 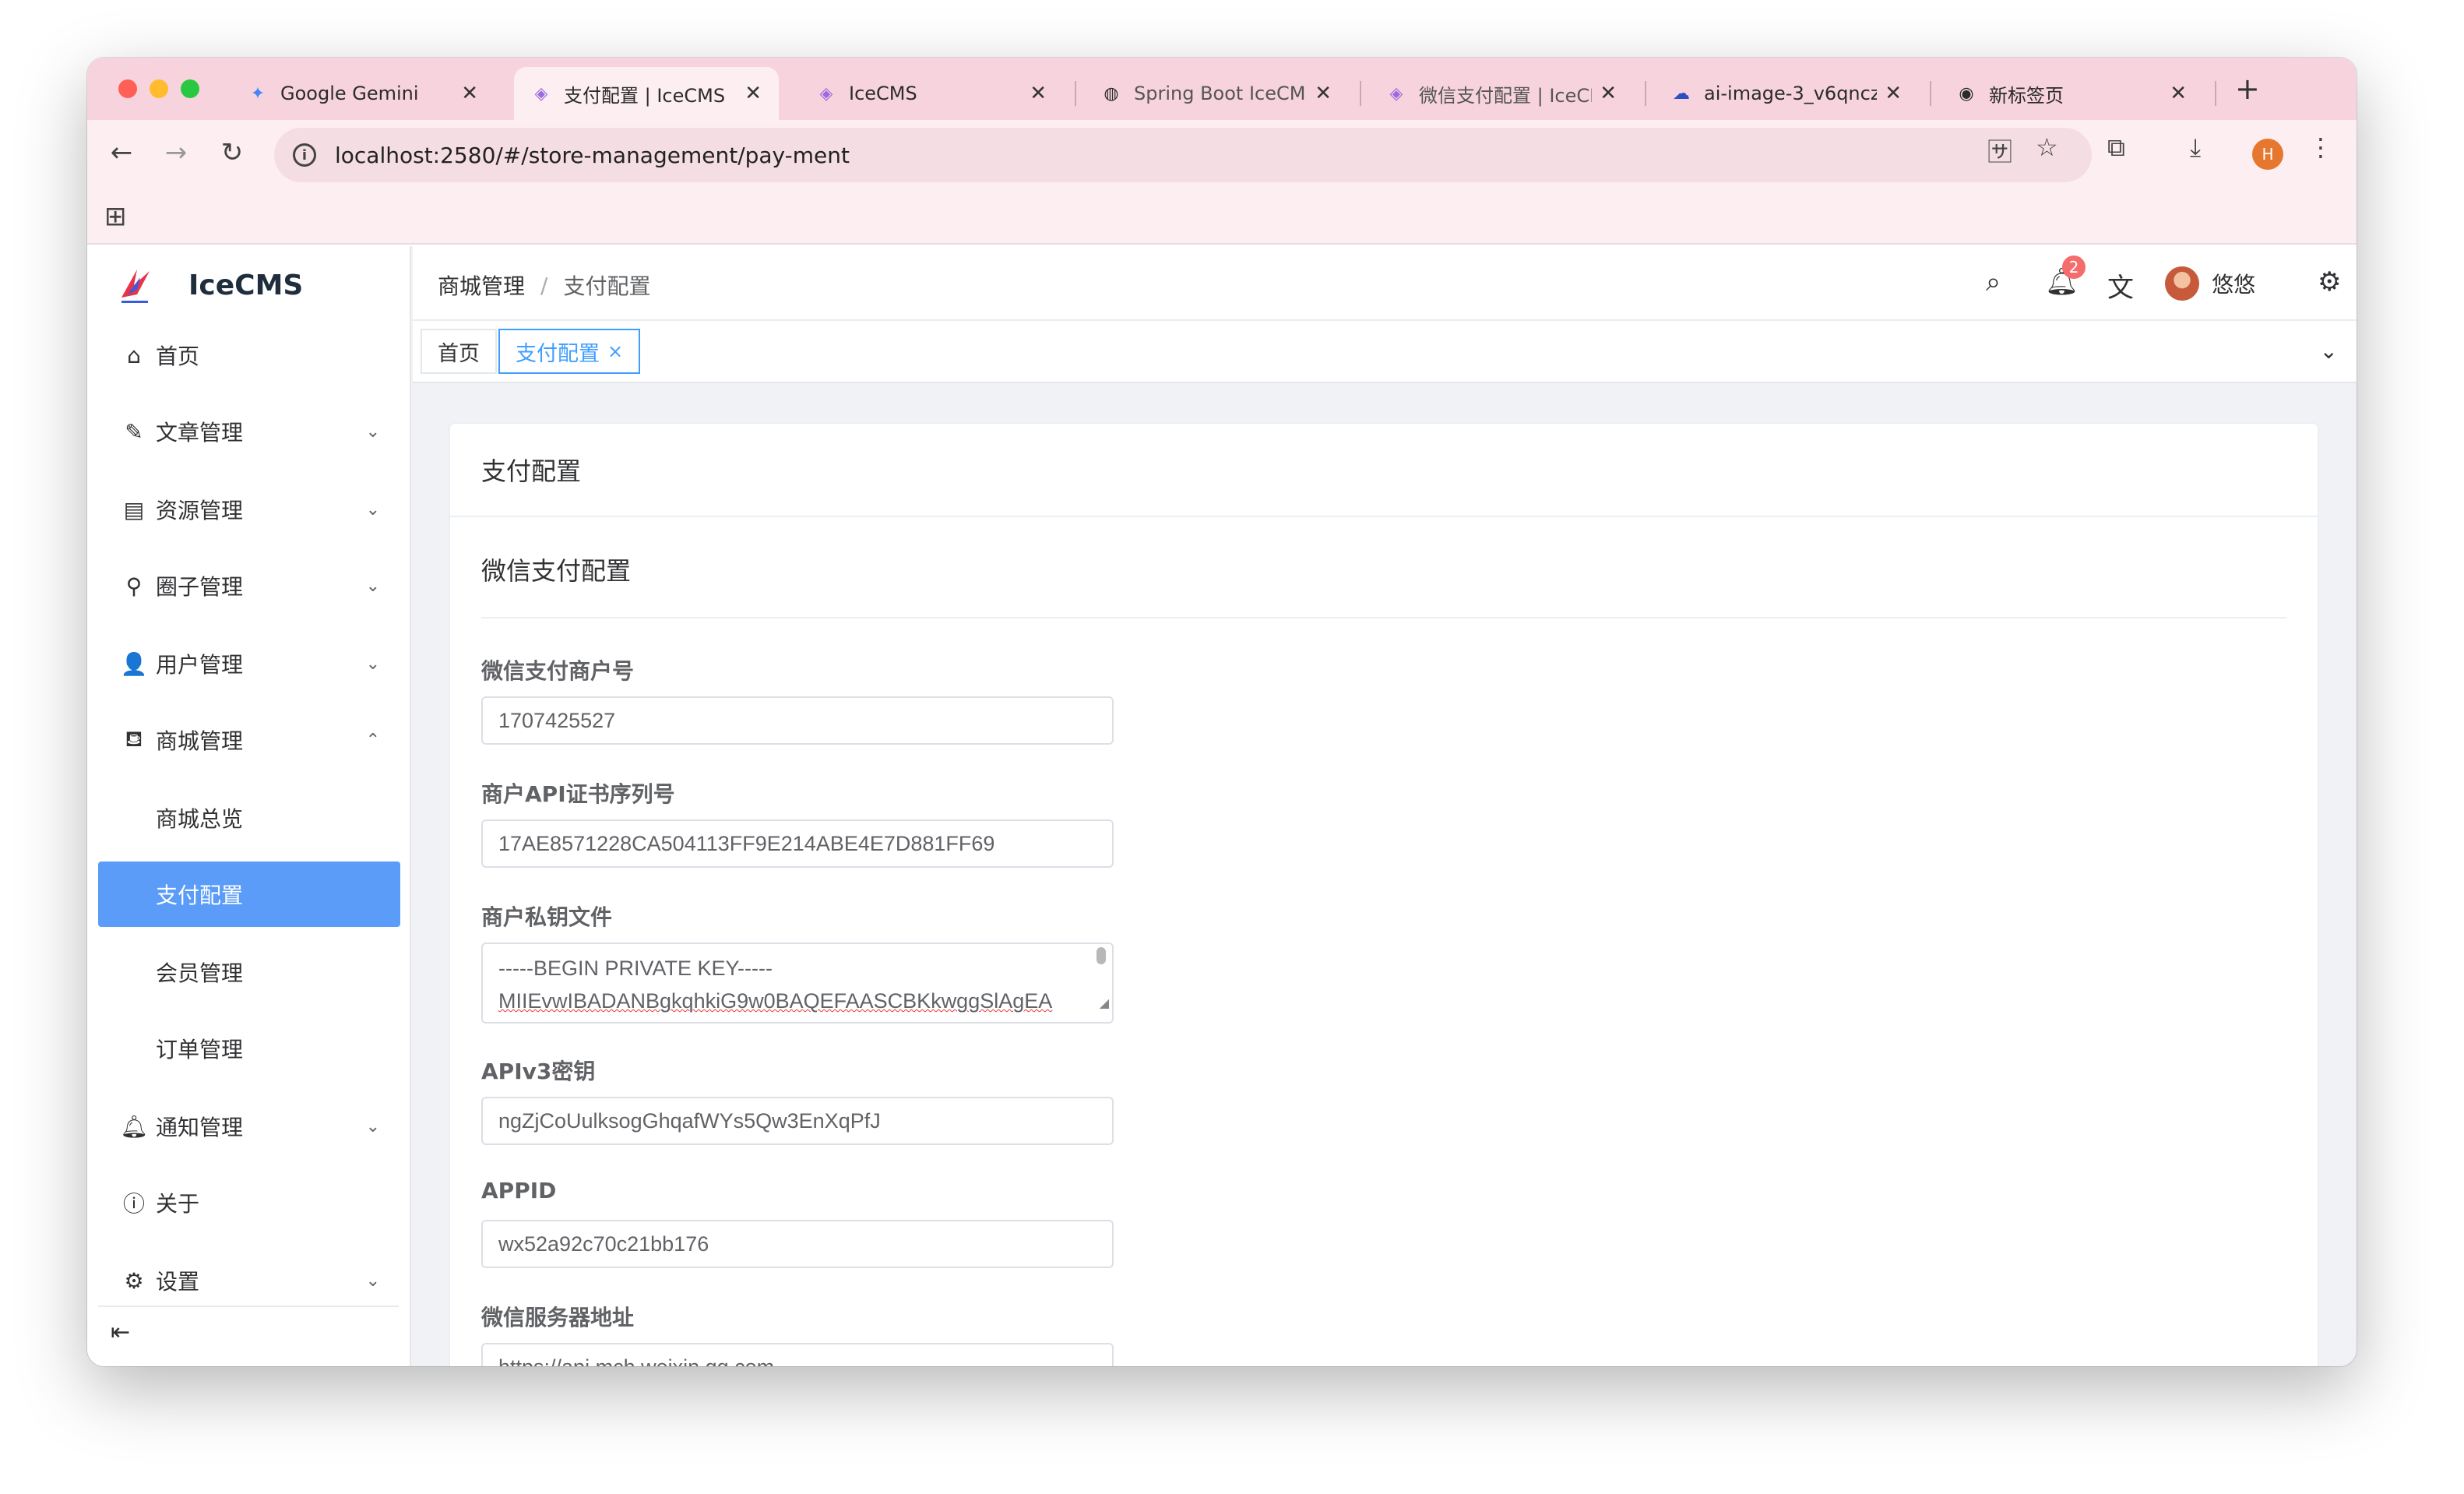 I want to click on sidebar-item-store-overview: 商城总览, so click(x=249, y=818).